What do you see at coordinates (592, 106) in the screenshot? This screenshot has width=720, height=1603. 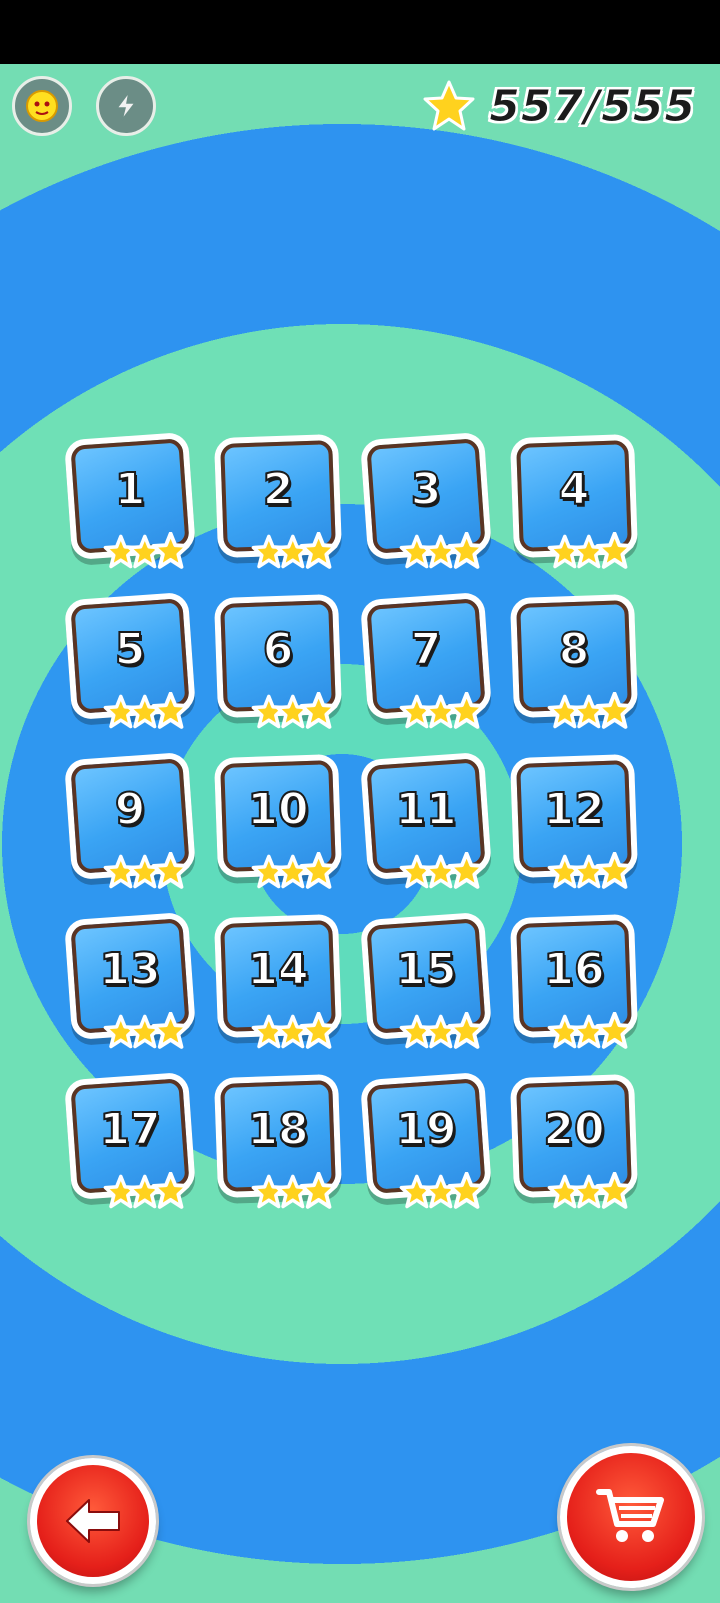 I see `stars-count-text: 557/555` at bounding box center [592, 106].